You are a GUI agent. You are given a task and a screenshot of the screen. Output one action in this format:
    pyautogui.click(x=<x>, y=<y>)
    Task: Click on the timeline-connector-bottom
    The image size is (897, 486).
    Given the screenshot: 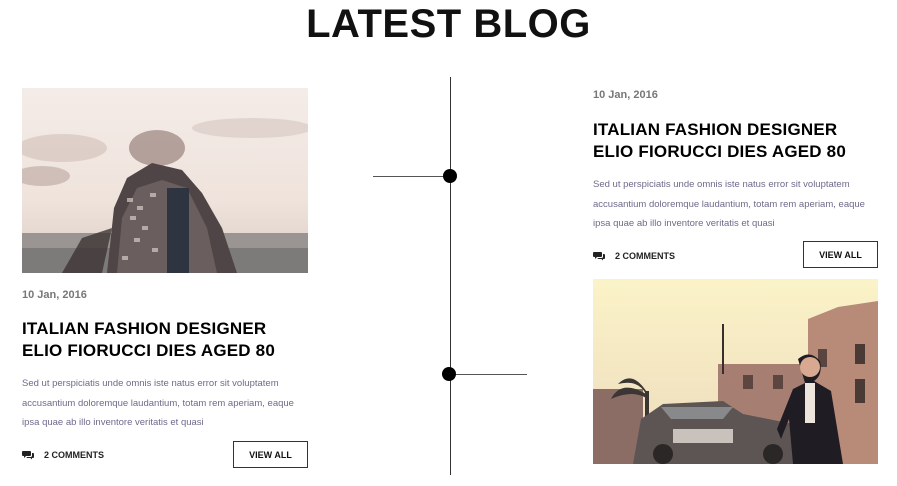 What is the action you would take?
    pyautogui.click(x=488, y=374)
    